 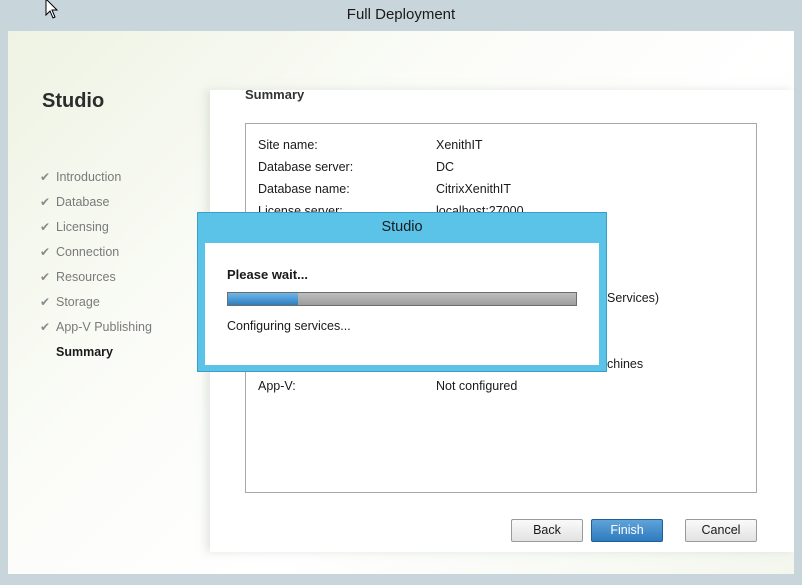 What do you see at coordinates (263, 299) in the screenshot?
I see `progress-fill` at bounding box center [263, 299].